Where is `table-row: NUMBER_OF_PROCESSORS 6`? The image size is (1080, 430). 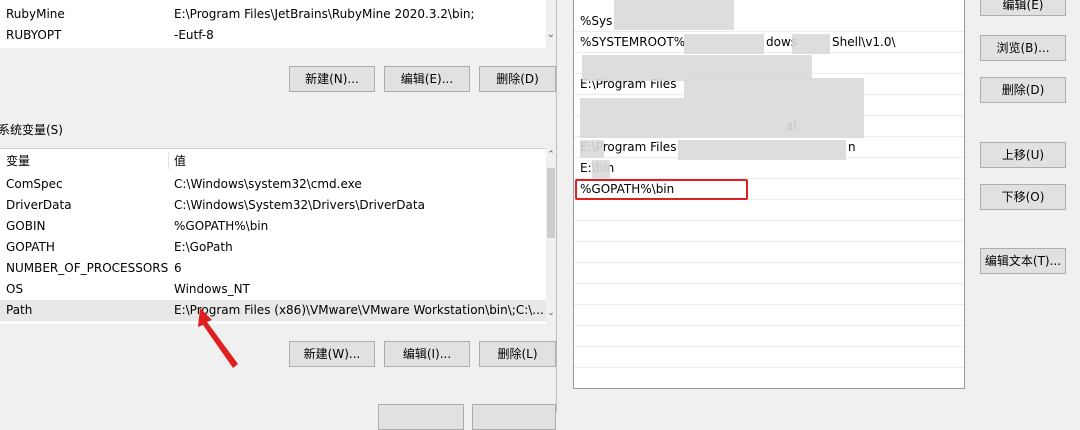 table-row: NUMBER_OF_PROCESSORS 6 is located at coordinates (273, 268).